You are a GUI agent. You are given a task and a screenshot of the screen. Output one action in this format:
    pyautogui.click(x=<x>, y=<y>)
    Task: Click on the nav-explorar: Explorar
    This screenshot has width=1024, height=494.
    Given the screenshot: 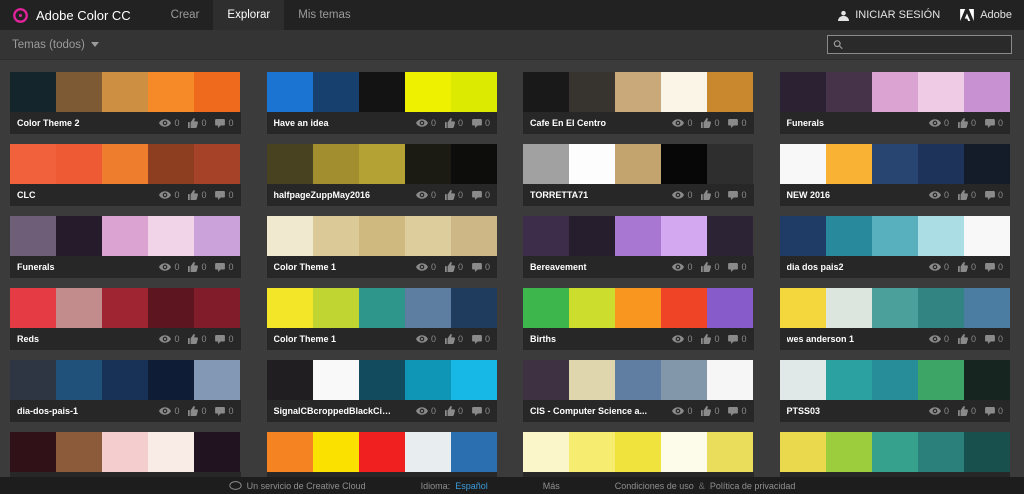 What is the action you would take?
    pyautogui.click(x=249, y=15)
    